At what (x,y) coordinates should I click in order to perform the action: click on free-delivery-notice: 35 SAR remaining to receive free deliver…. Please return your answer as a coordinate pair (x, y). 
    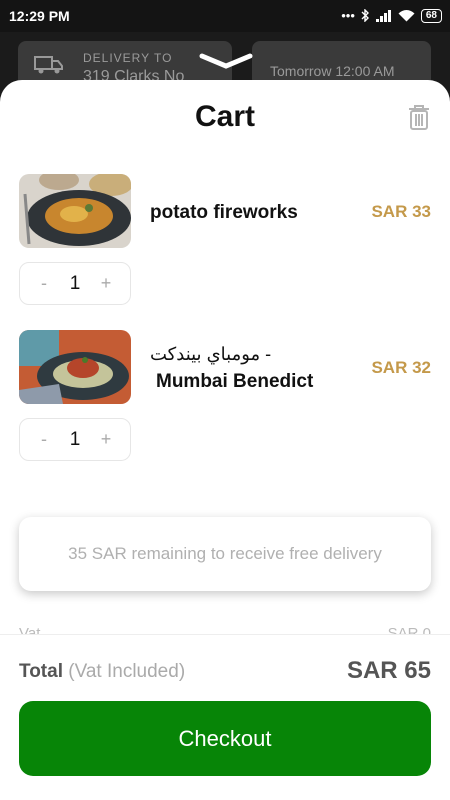
    Looking at the image, I should click on (225, 554).